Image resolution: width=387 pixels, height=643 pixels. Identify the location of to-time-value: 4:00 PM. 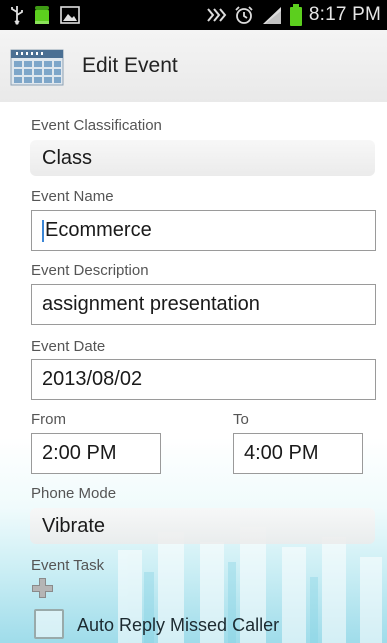
(281, 453).